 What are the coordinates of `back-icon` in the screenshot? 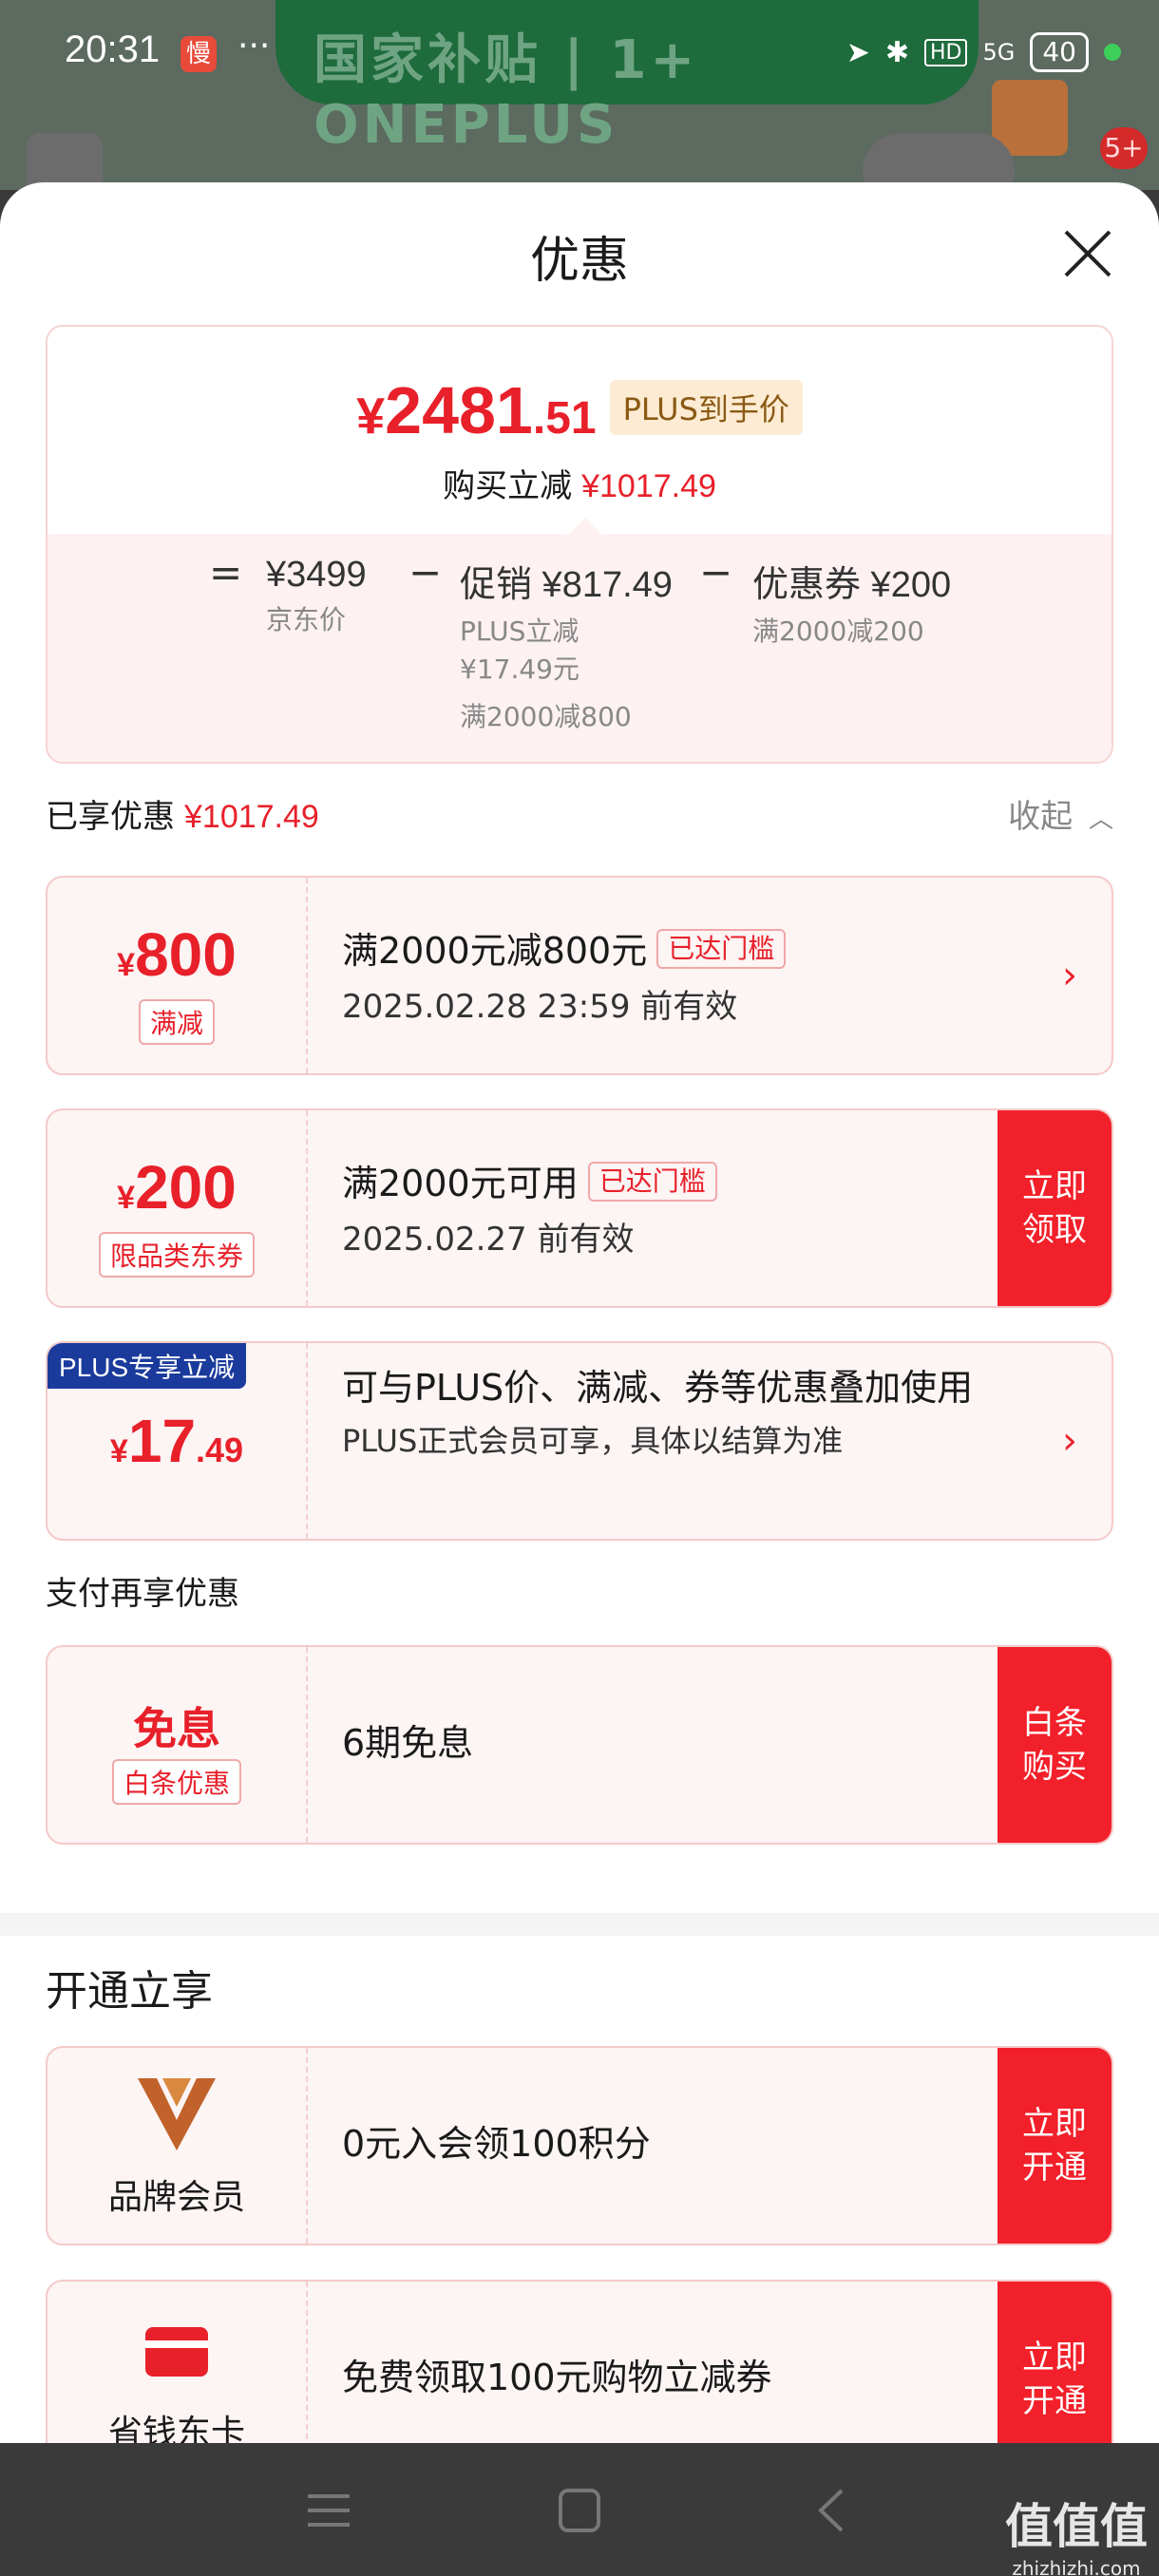 It's located at (832, 2510).